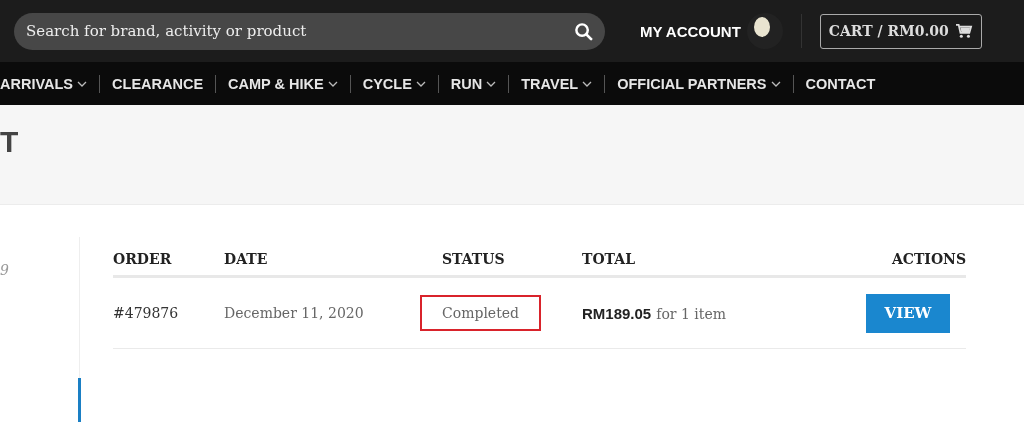 Image resolution: width=1024 pixels, height=422 pixels. Describe the element at coordinates (10, 141) in the screenshot. I see `page-title: T` at that location.